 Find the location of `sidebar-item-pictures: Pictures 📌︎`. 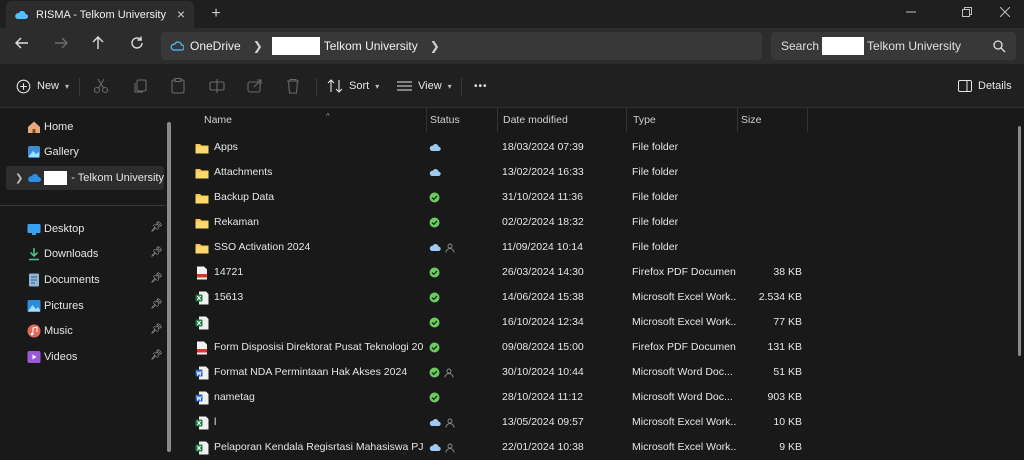

sidebar-item-pictures: Pictures 📌︎ is located at coordinates (85, 306).